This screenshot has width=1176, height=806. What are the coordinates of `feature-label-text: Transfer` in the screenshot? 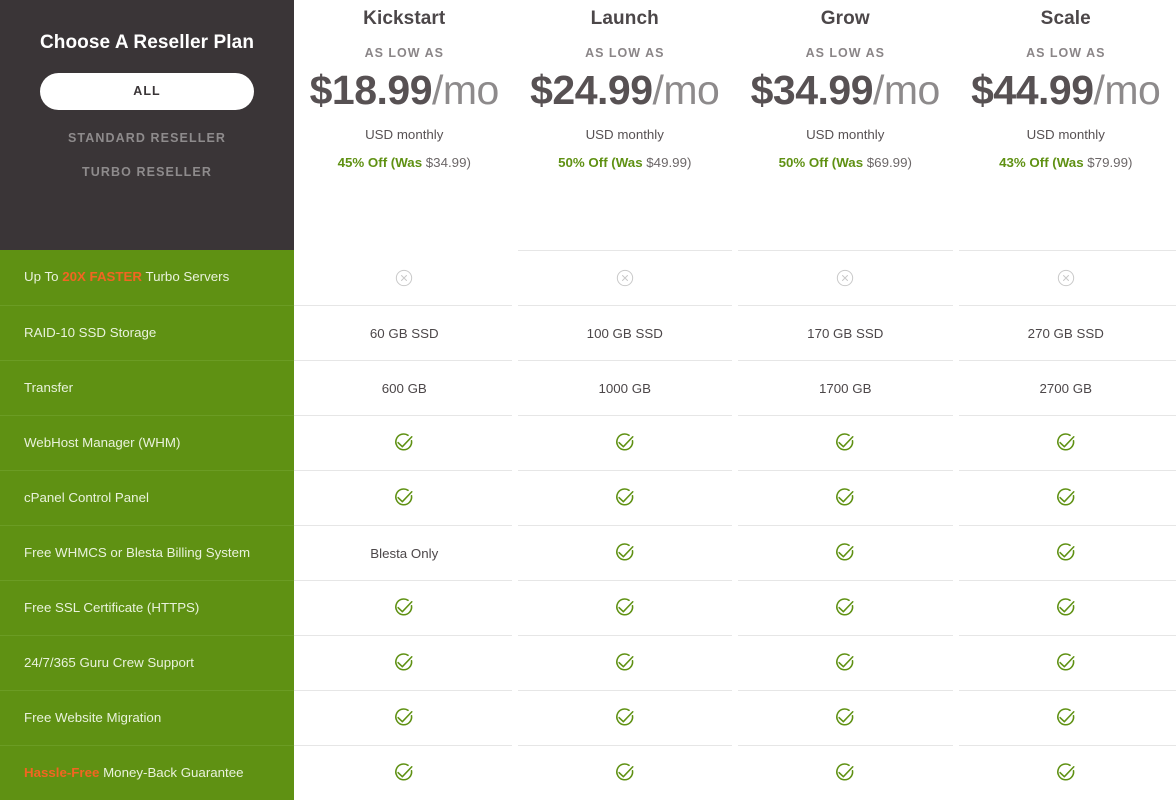 It's located at (49, 387).